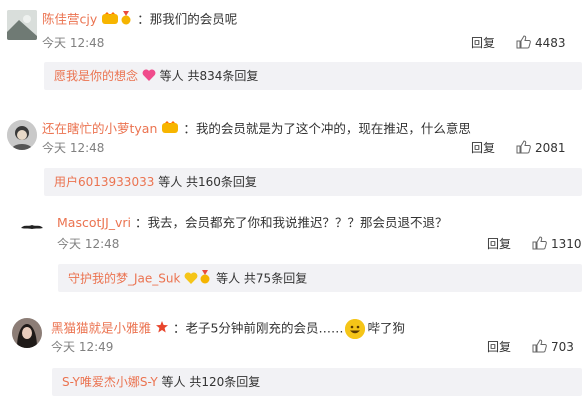  What do you see at coordinates (291, 222) in the screenshot?
I see `comment-text: ：我去，会员都充了你和我说推迟？？？那会员退不退？` at bounding box center [291, 222].